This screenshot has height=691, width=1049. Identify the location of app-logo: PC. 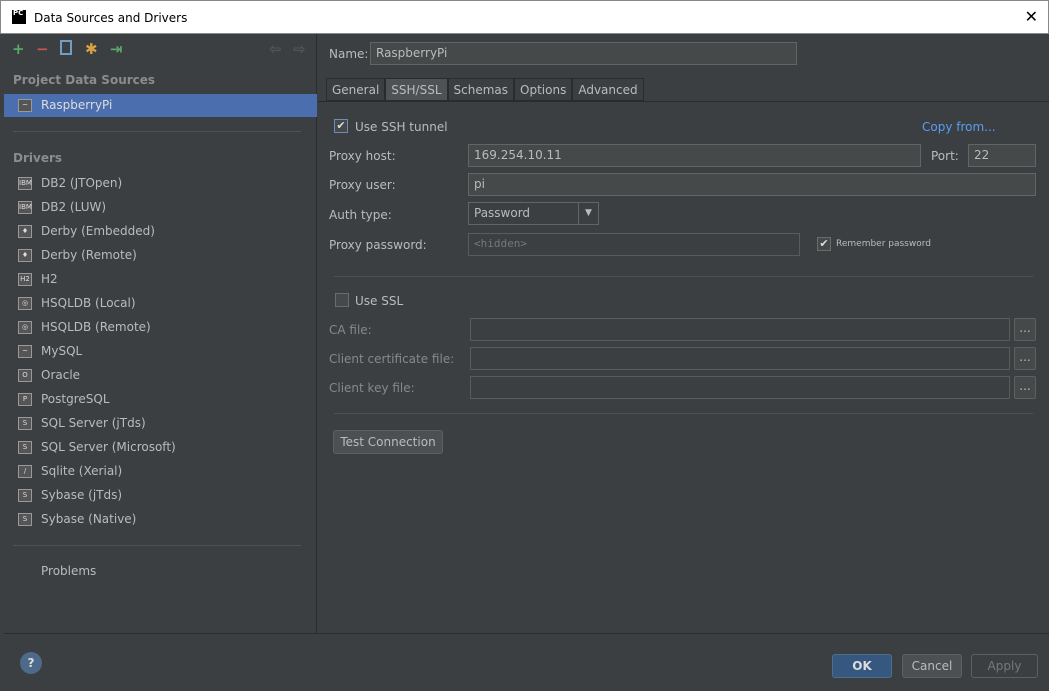
(19, 17).